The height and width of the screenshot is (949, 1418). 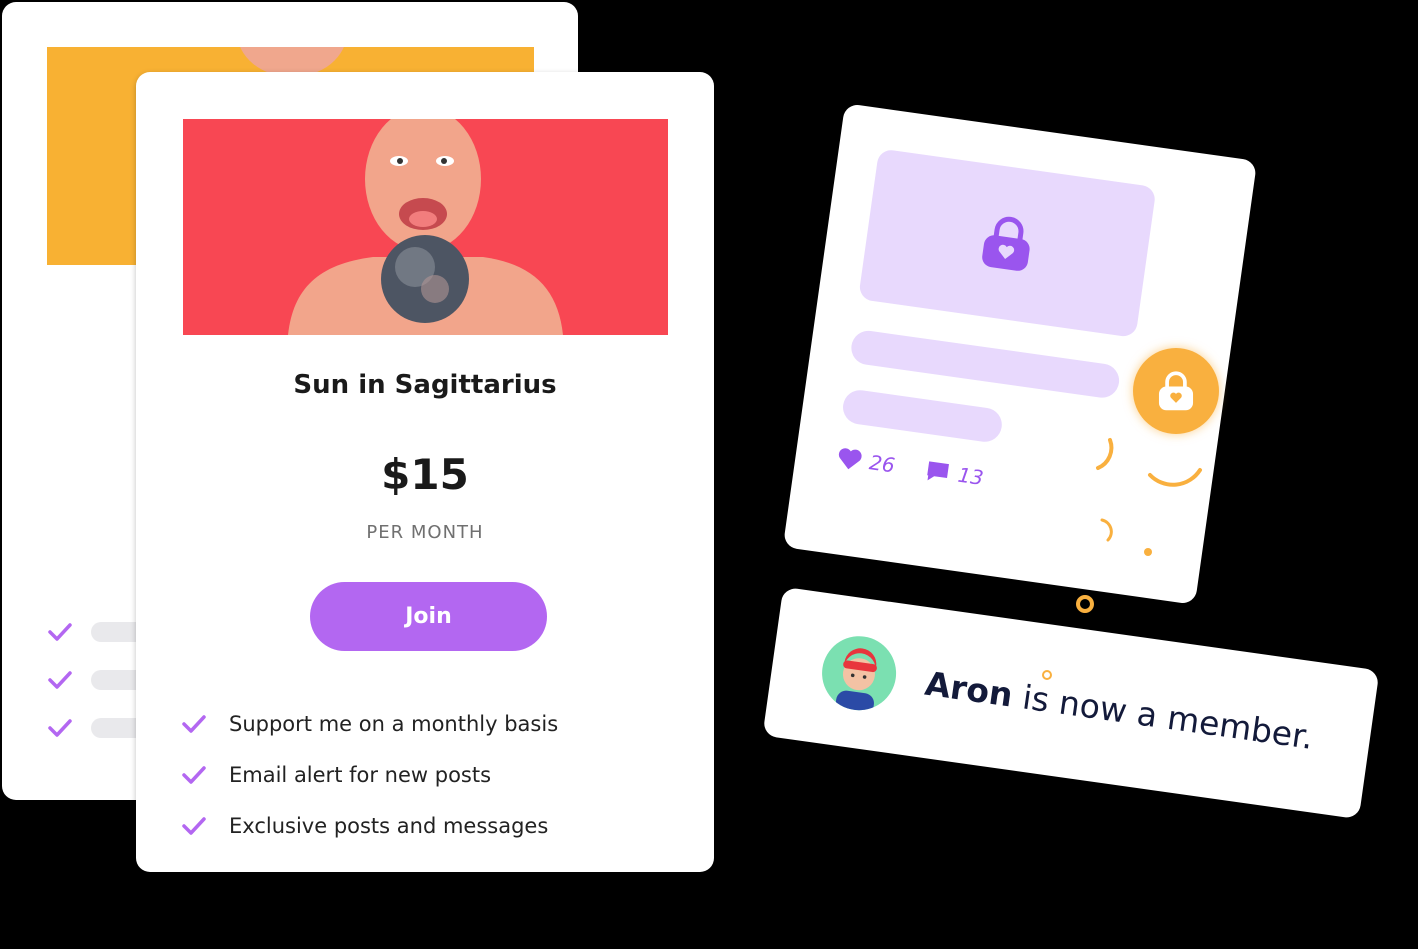 What do you see at coordinates (955, 474) in the screenshot?
I see `comments-stat: 13` at bounding box center [955, 474].